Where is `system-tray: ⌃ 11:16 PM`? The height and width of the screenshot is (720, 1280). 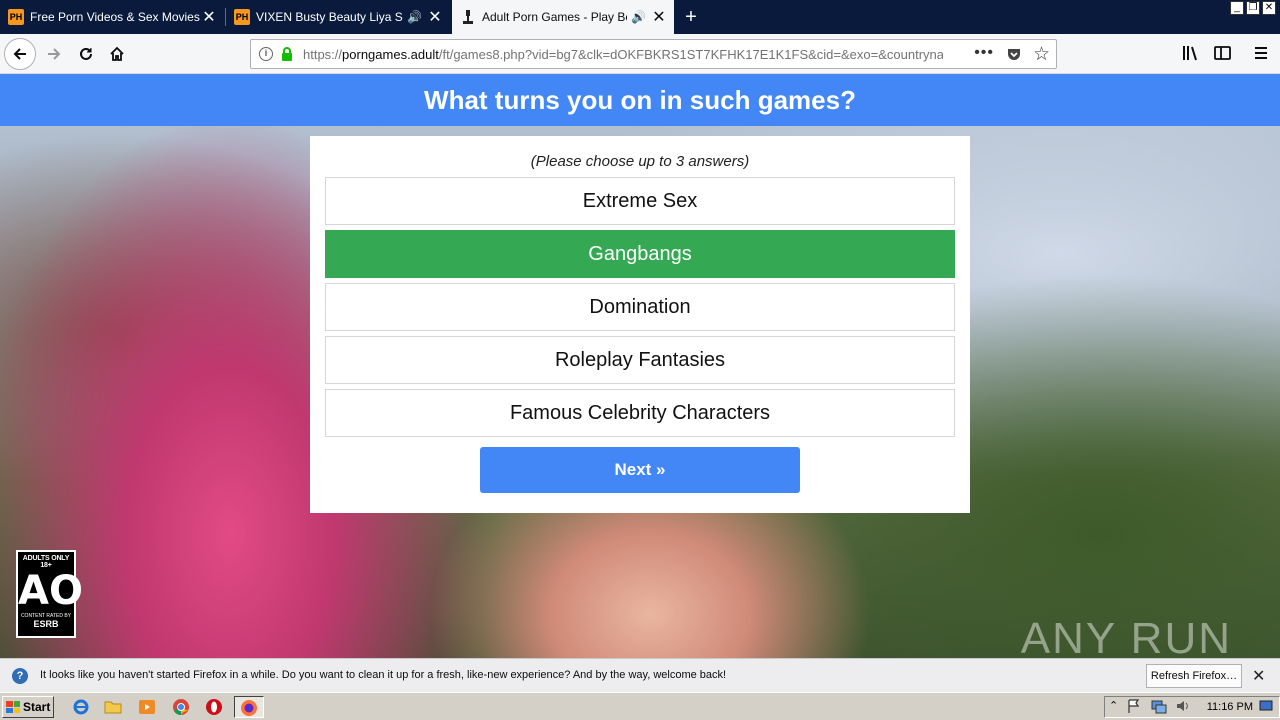 system-tray: ⌃ 11:16 PM is located at coordinates (1192, 707).